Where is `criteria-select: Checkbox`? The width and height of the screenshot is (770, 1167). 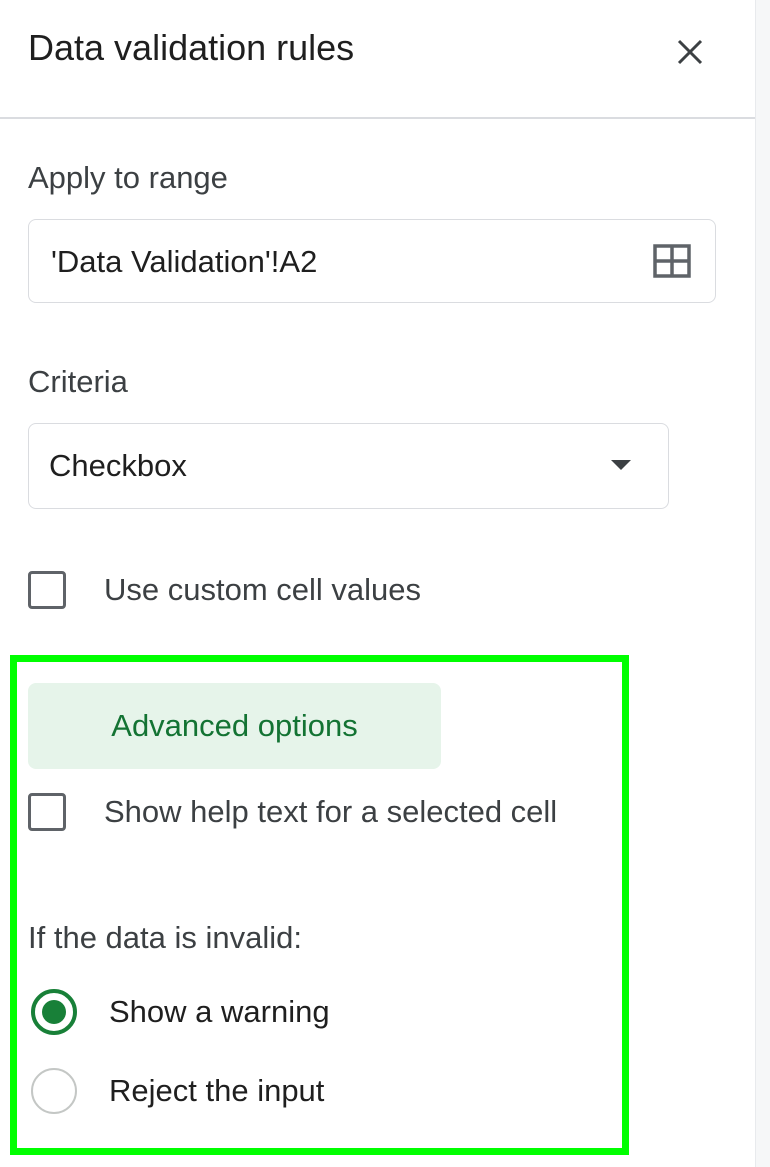 criteria-select: Checkbox is located at coordinates (348, 466).